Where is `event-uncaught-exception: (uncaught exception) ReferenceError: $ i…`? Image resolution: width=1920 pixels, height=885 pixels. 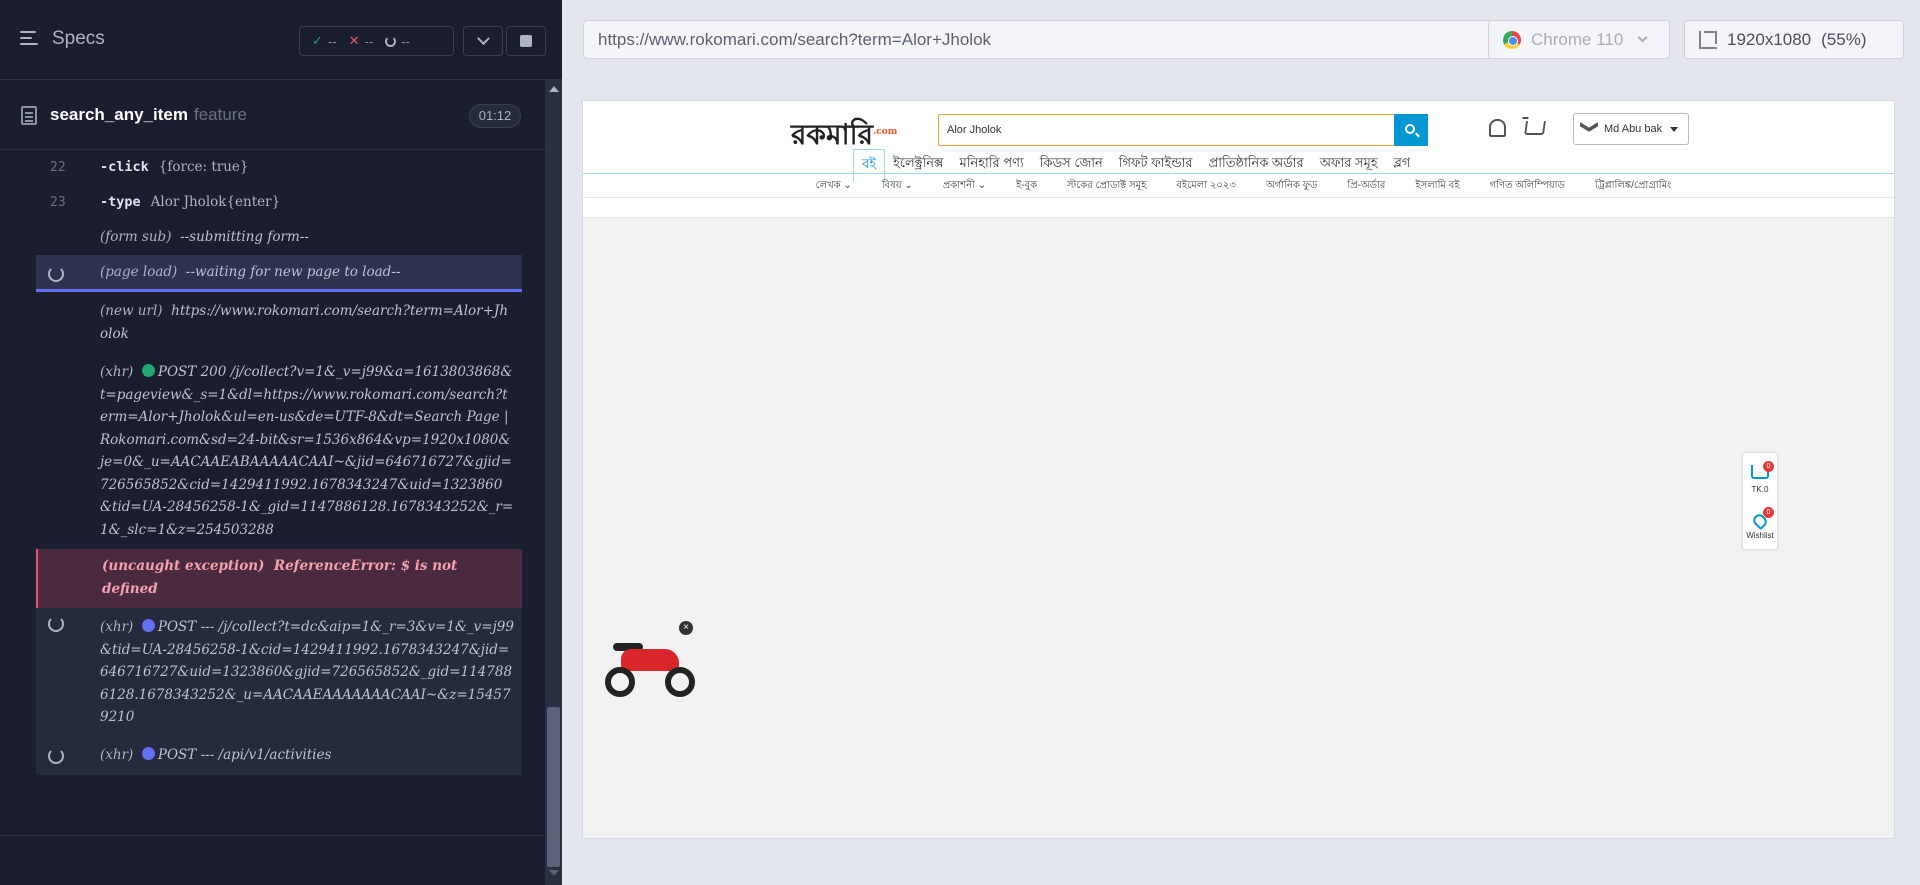
event-uncaught-exception: (uncaught exception) ReferenceError: $ i… is located at coordinates (279, 578).